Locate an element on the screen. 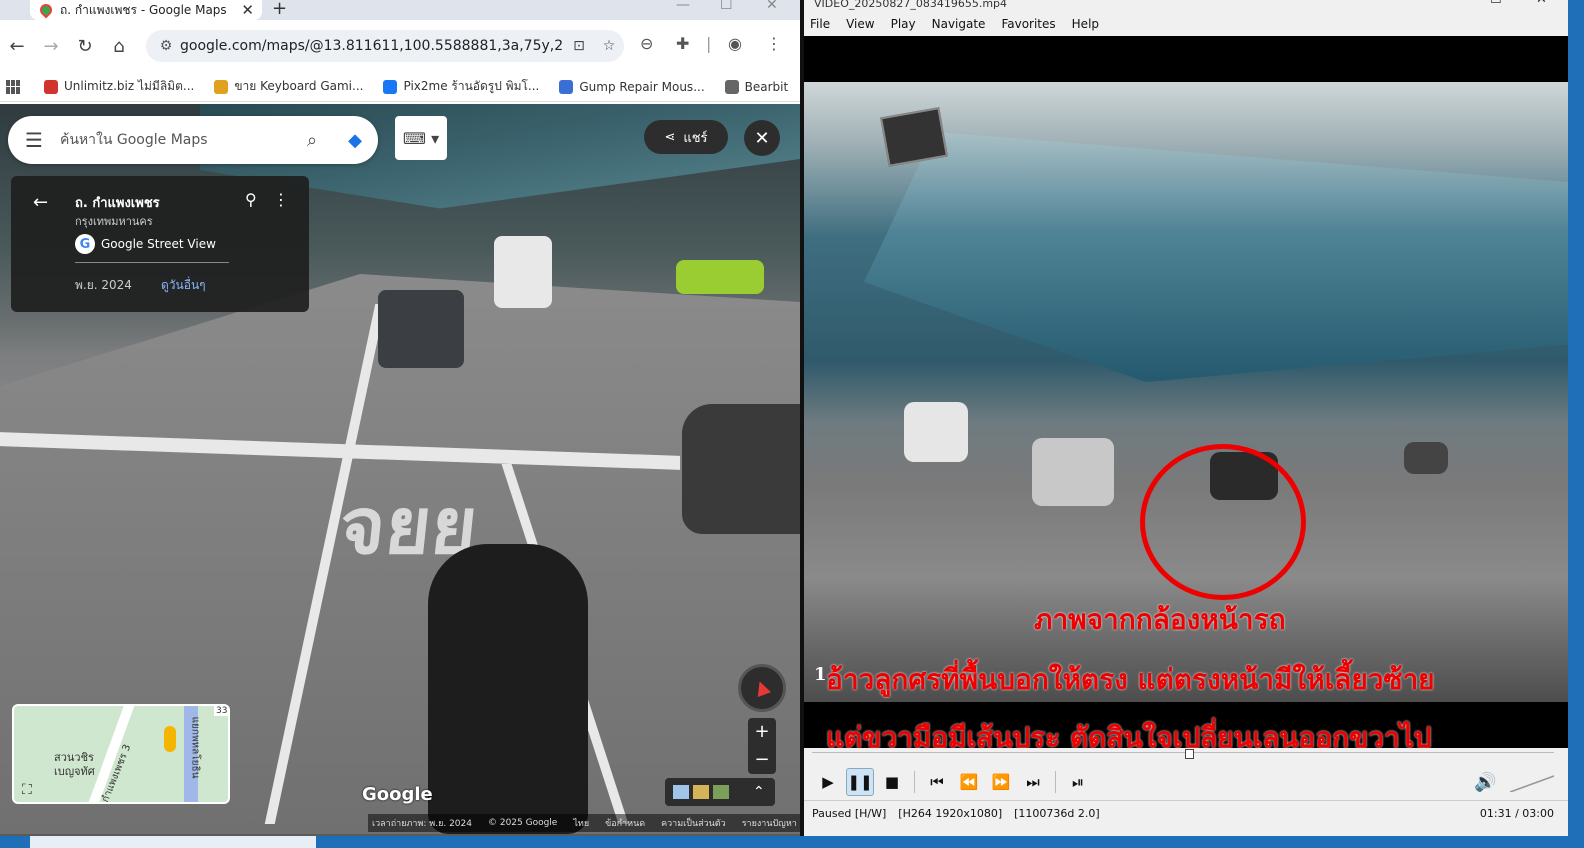 The image size is (1584, 848). menu-view: View is located at coordinates (860, 24).